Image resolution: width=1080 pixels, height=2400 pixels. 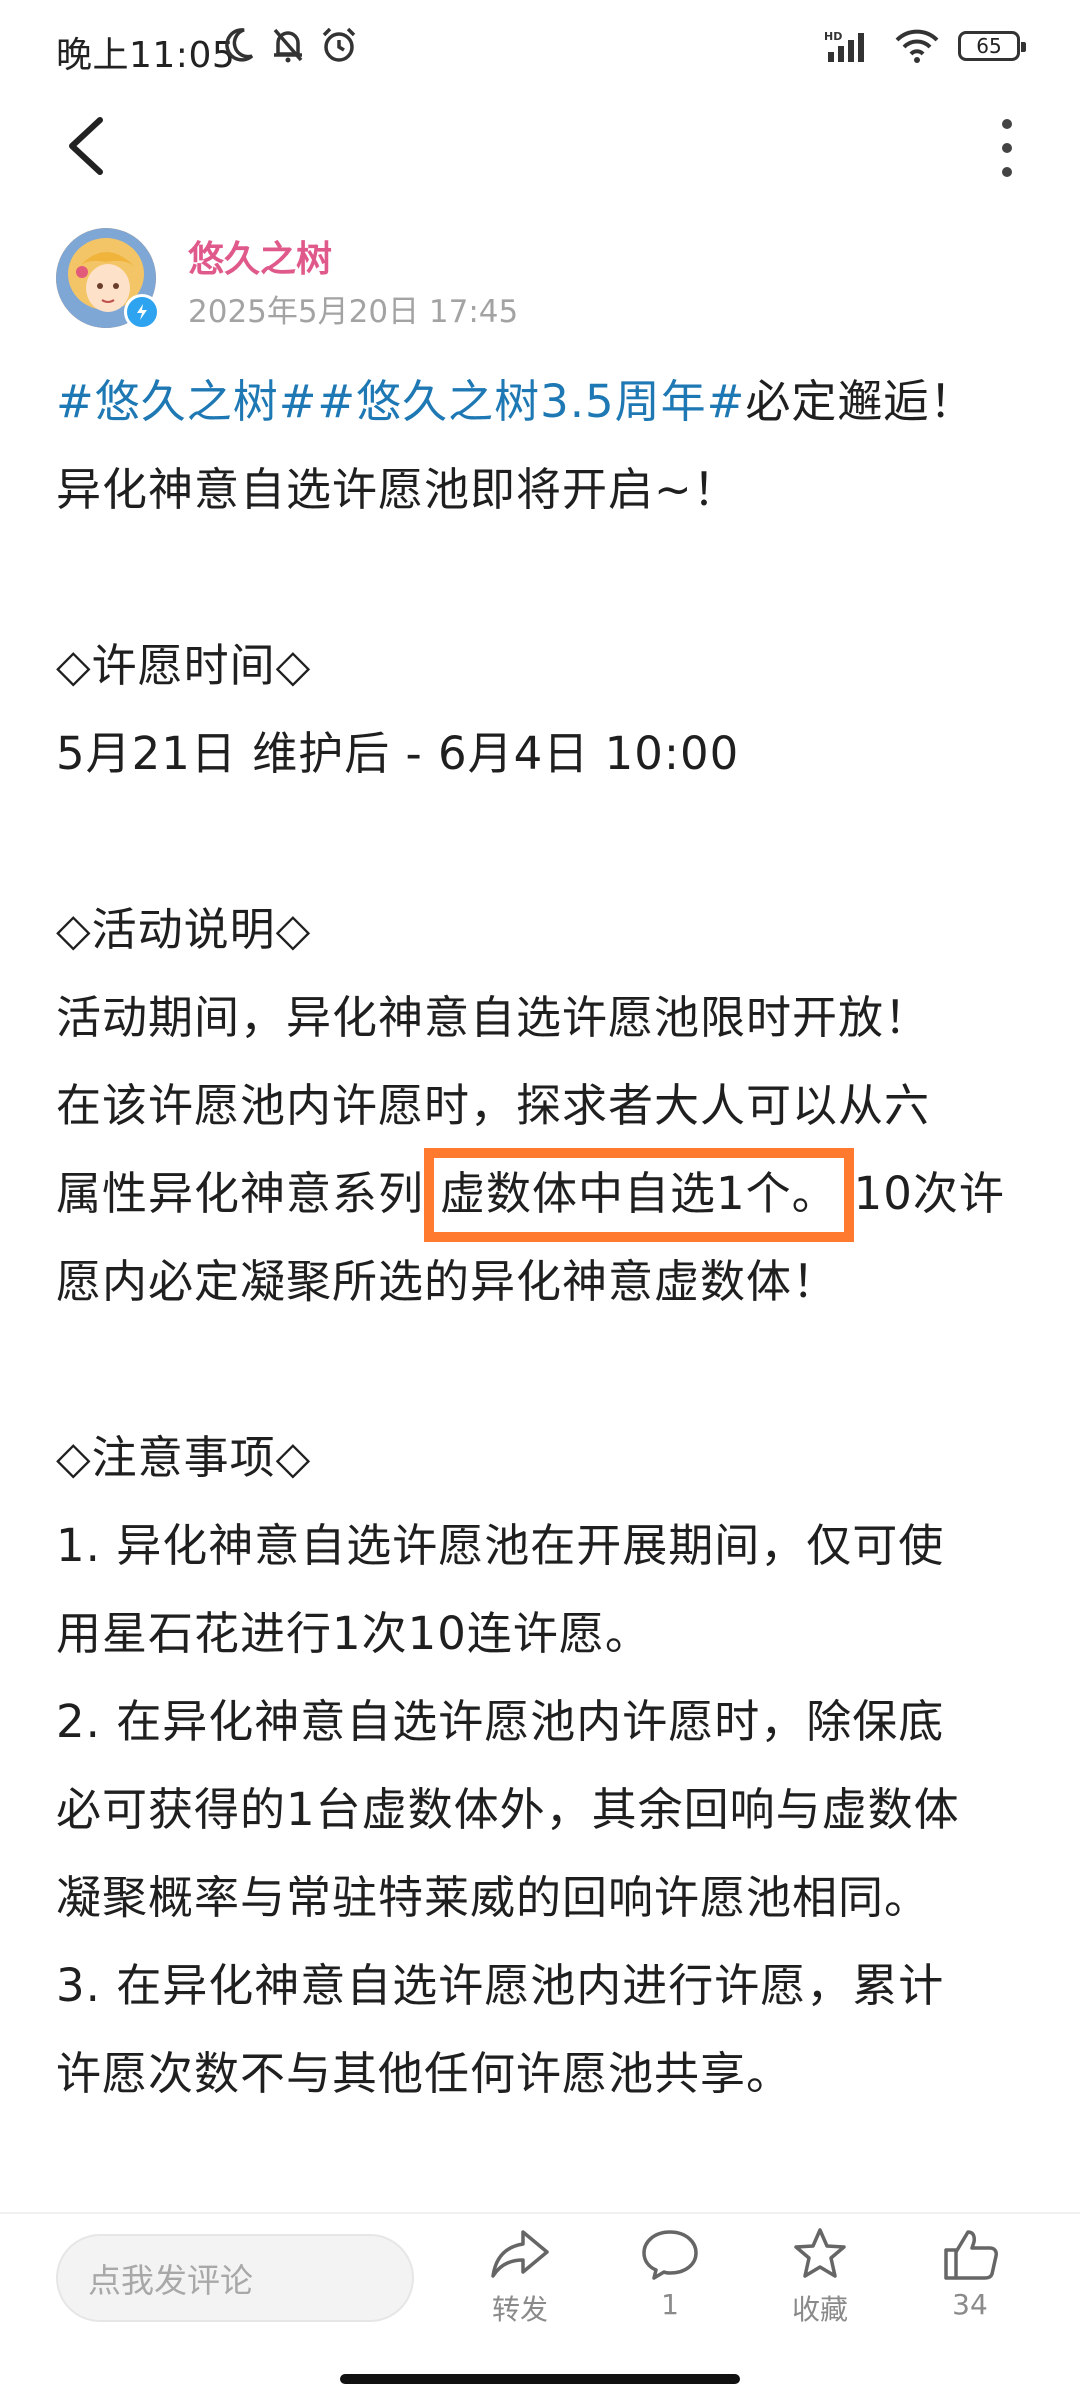 I want to click on verified-badge-icon, so click(x=142, y=312).